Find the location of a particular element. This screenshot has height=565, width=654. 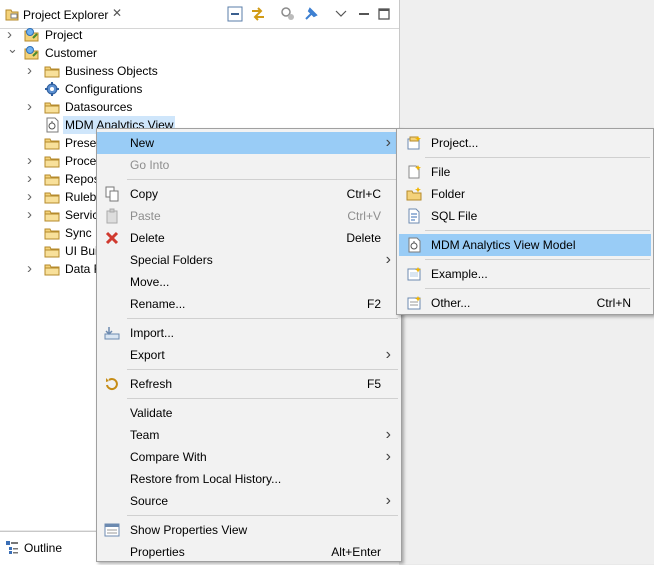

menu-item-other: Other... Ctrl+N is located at coordinates (525, 303).